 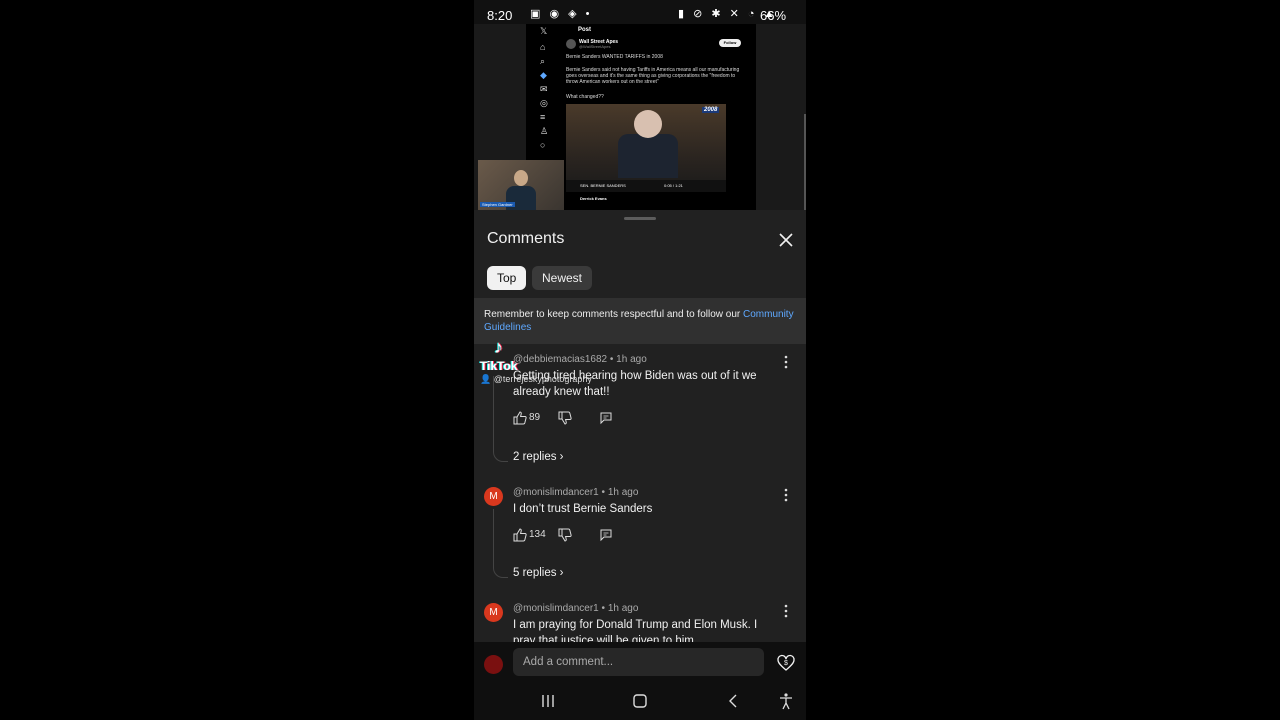 What do you see at coordinates (646, 186) in the screenshot?
I see `video-lower-third: SEN. BERNIE SANDERS 0:05 / 1:21` at bounding box center [646, 186].